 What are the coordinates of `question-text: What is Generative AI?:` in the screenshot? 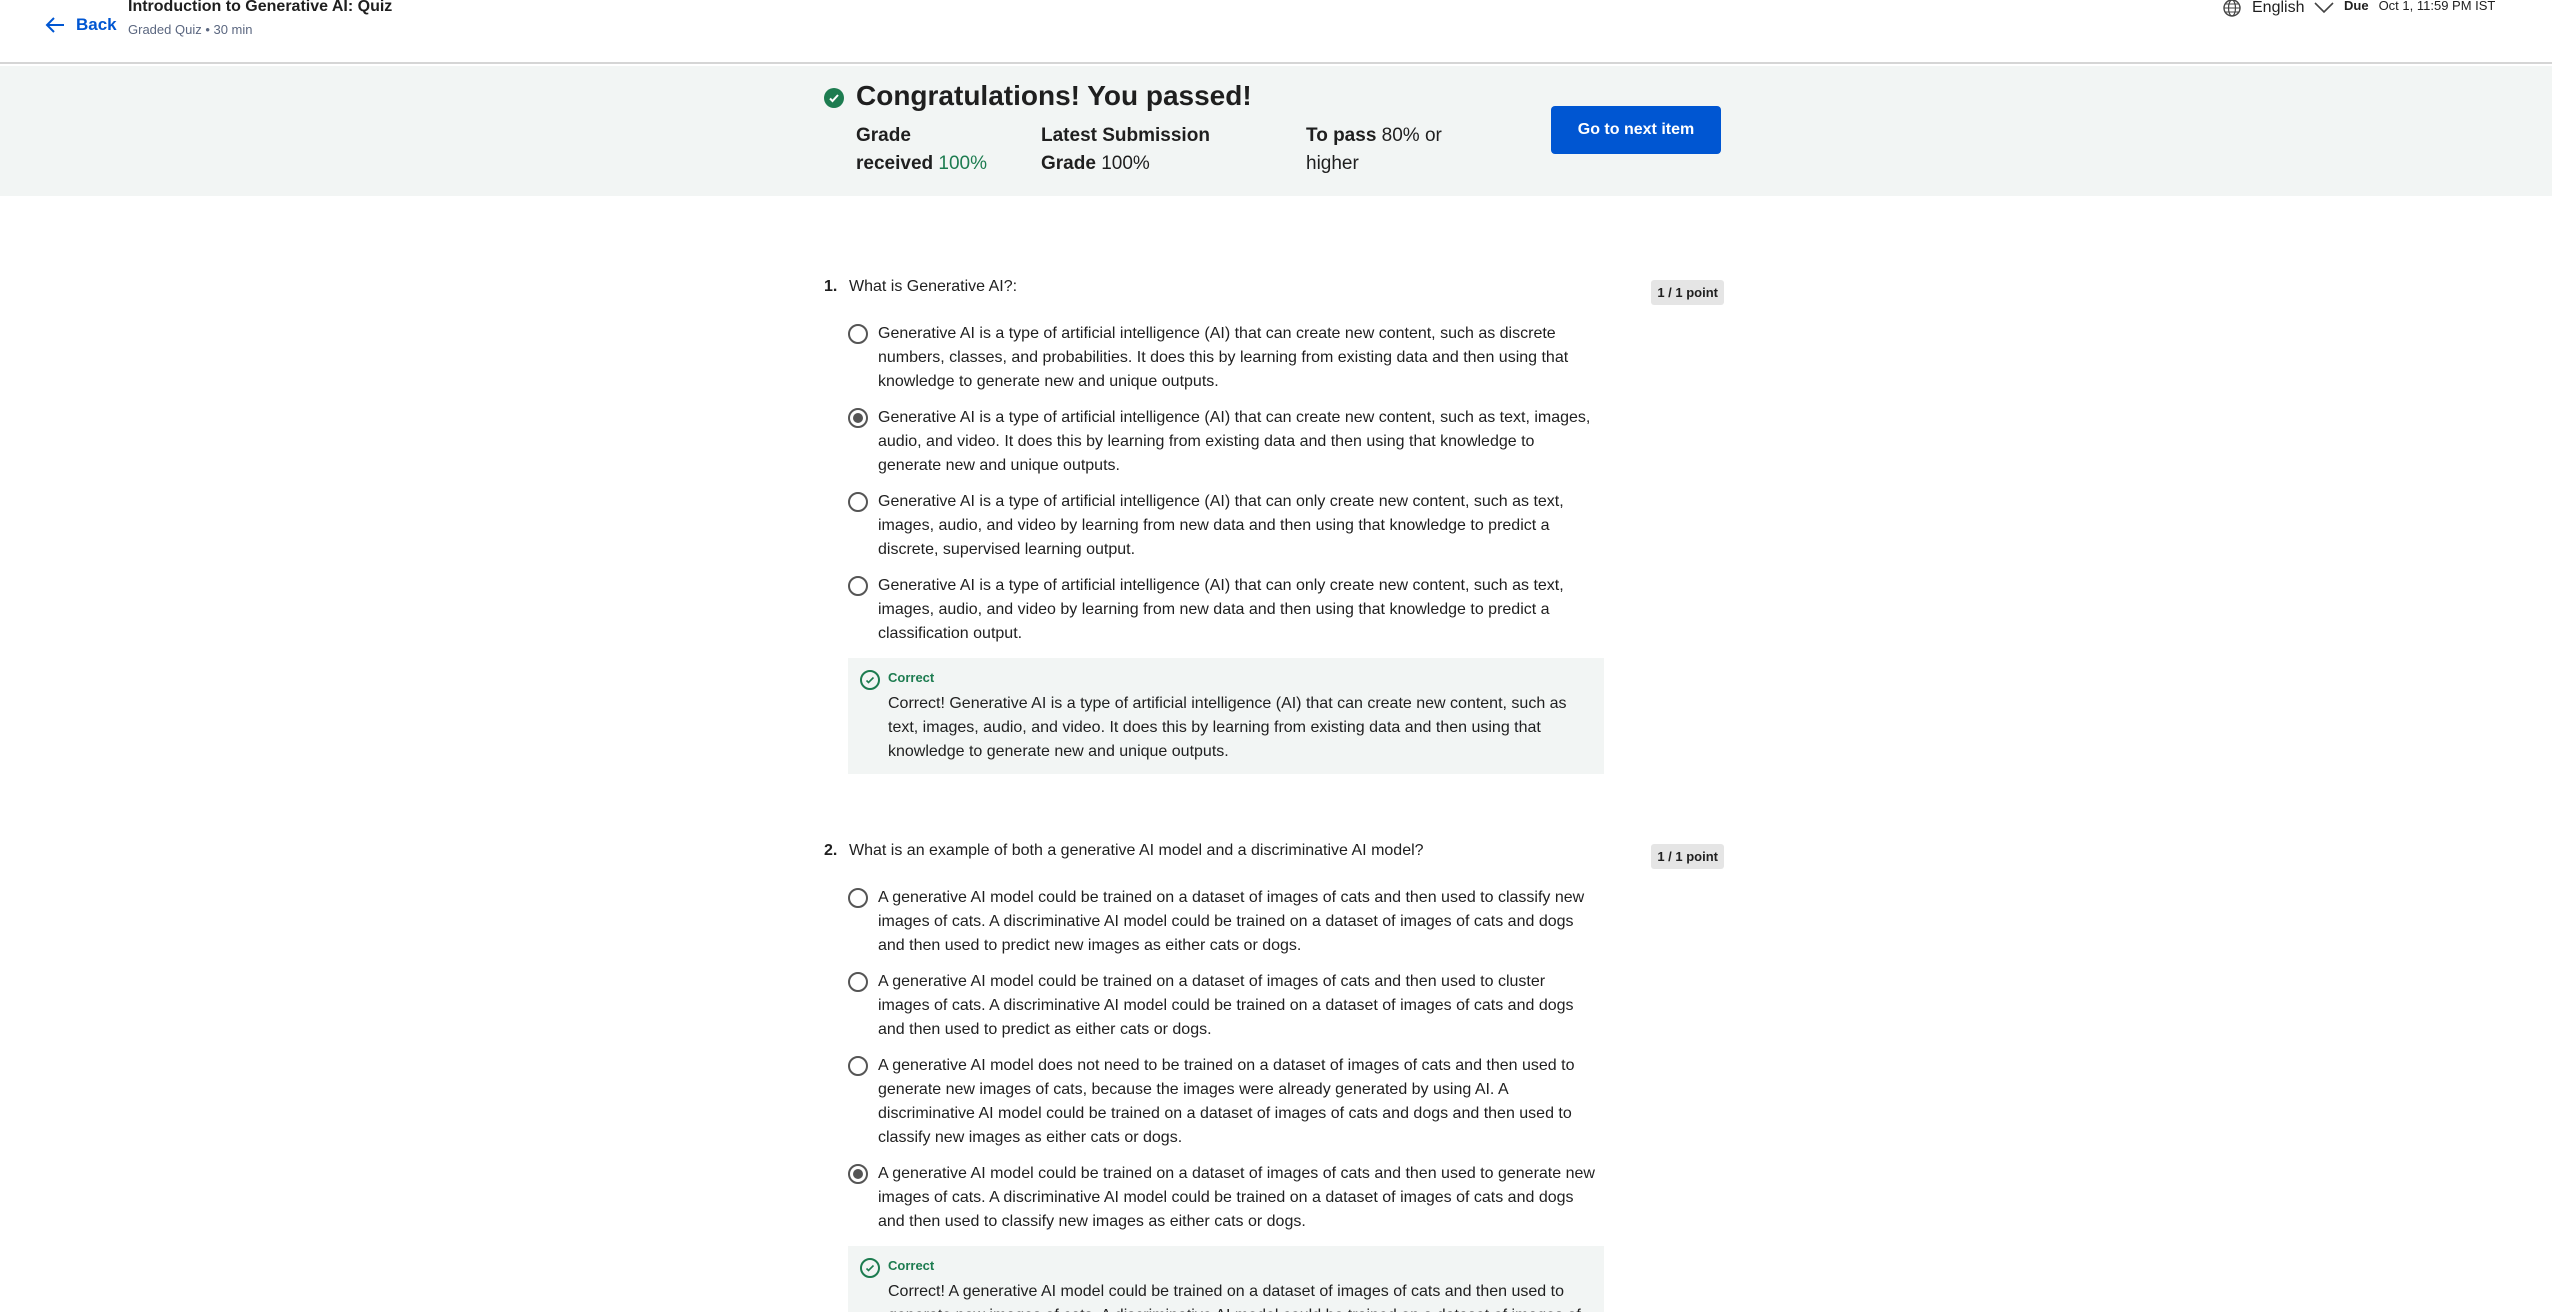 It's located at (933, 286).